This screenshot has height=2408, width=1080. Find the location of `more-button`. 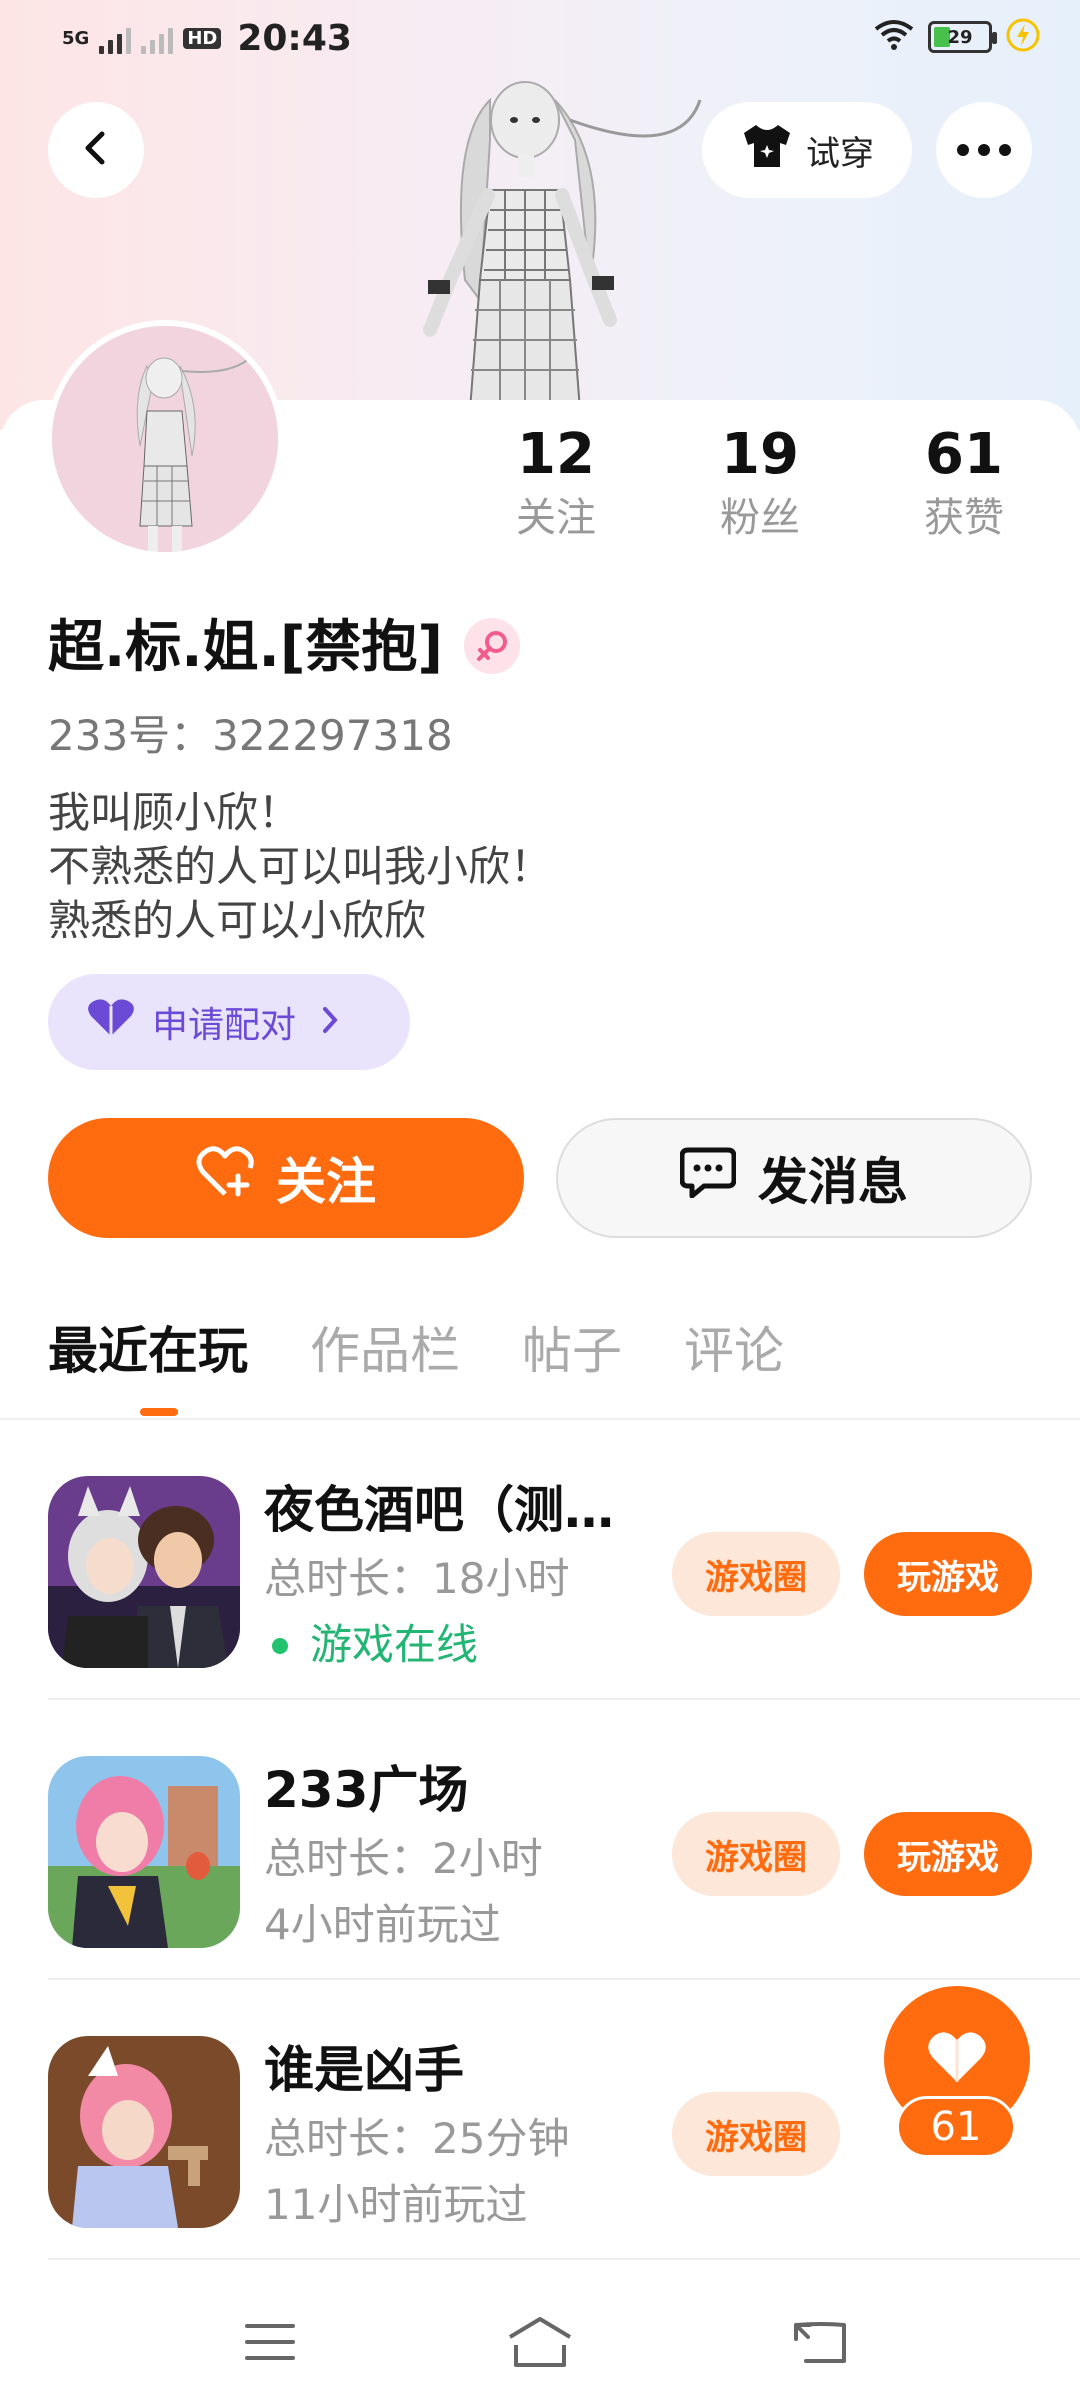

more-button is located at coordinates (984, 150).